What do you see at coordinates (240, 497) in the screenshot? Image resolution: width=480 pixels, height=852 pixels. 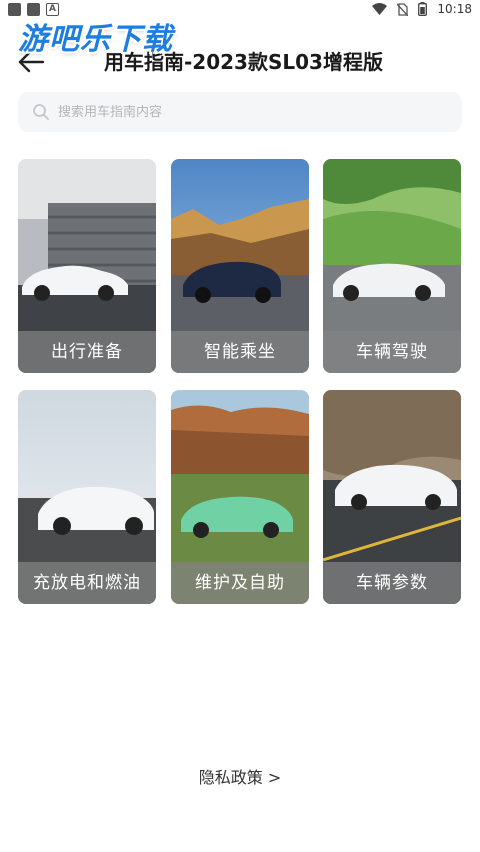 I see `category-card-maintenance: 维护及自助` at bounding box center [240, 497].